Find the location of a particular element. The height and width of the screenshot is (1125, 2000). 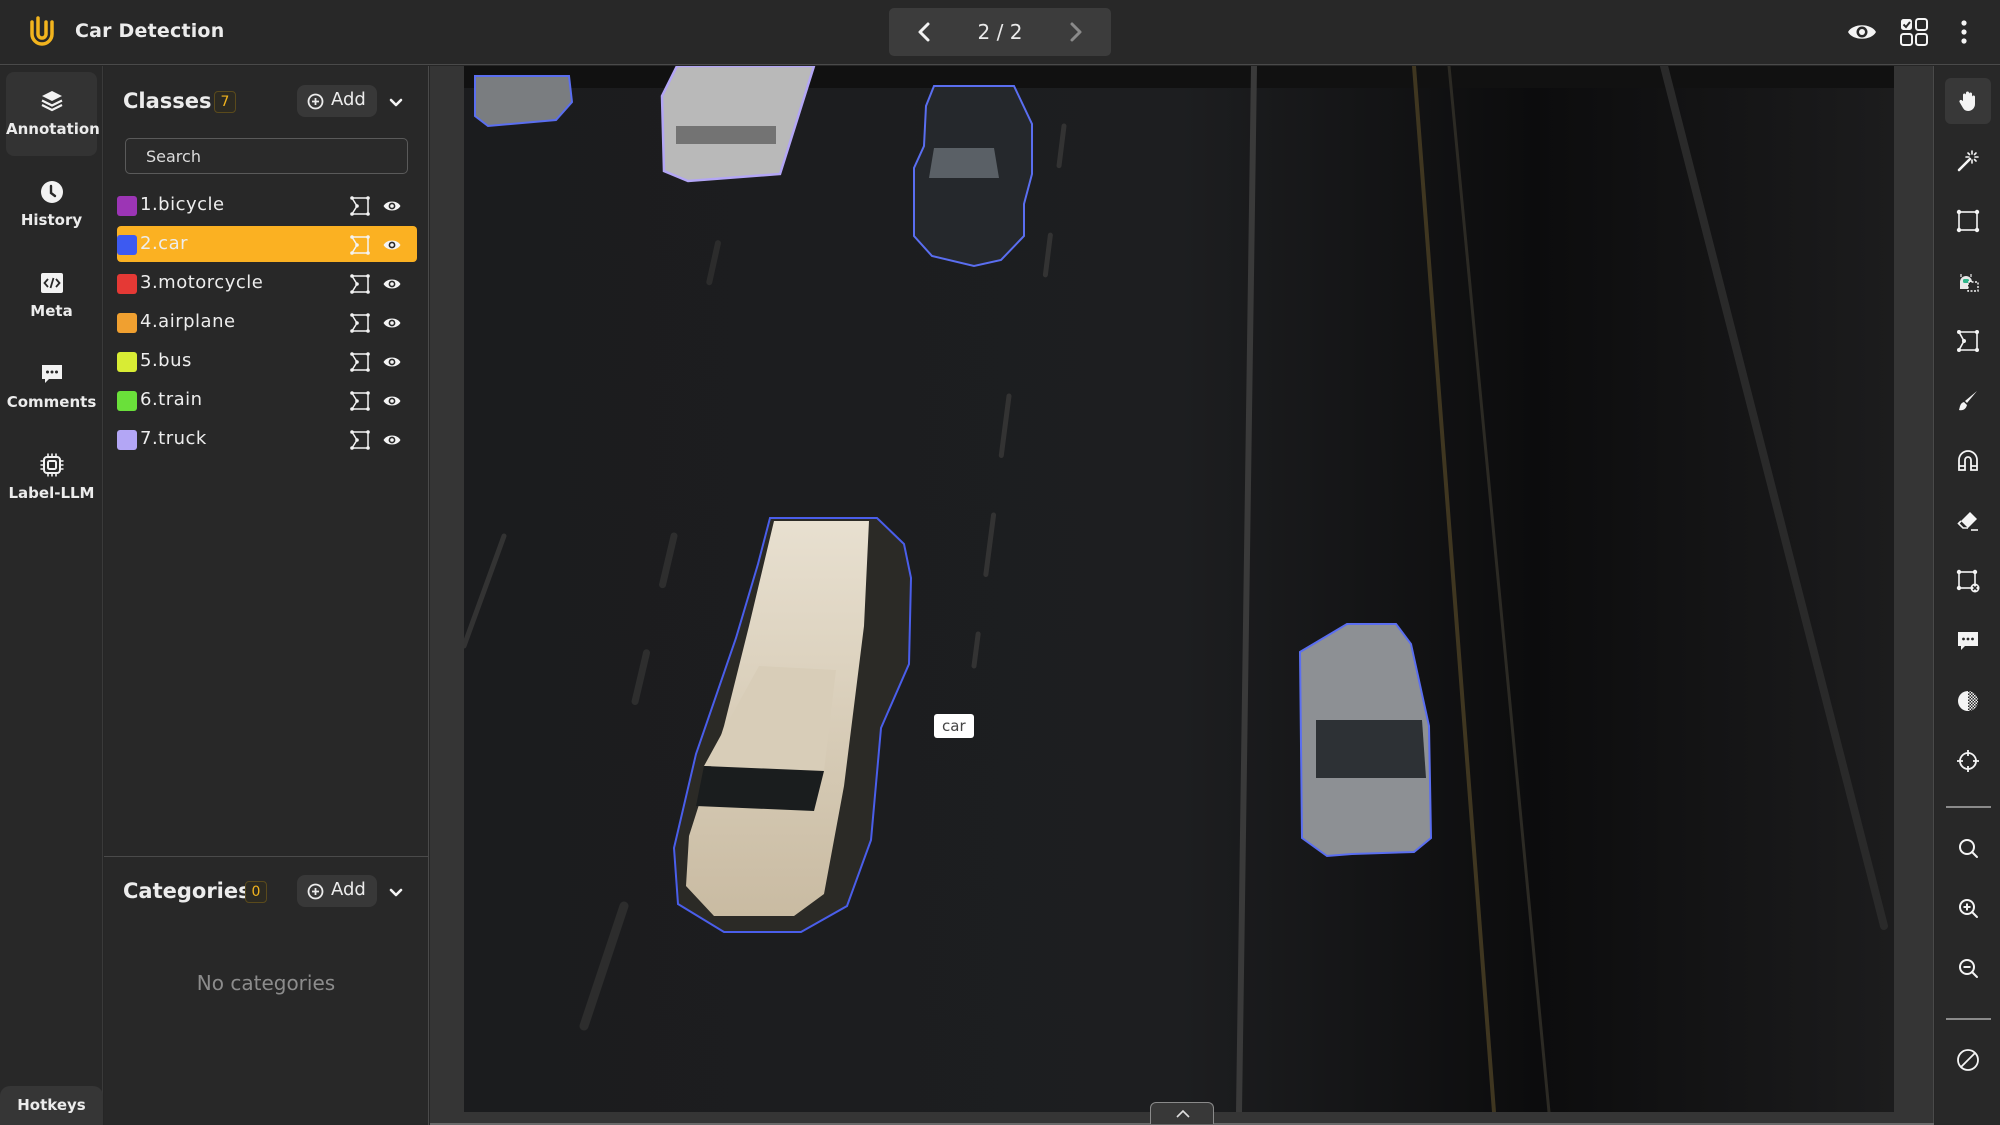

robot-box-icon is located at coordinates (1969, 283).